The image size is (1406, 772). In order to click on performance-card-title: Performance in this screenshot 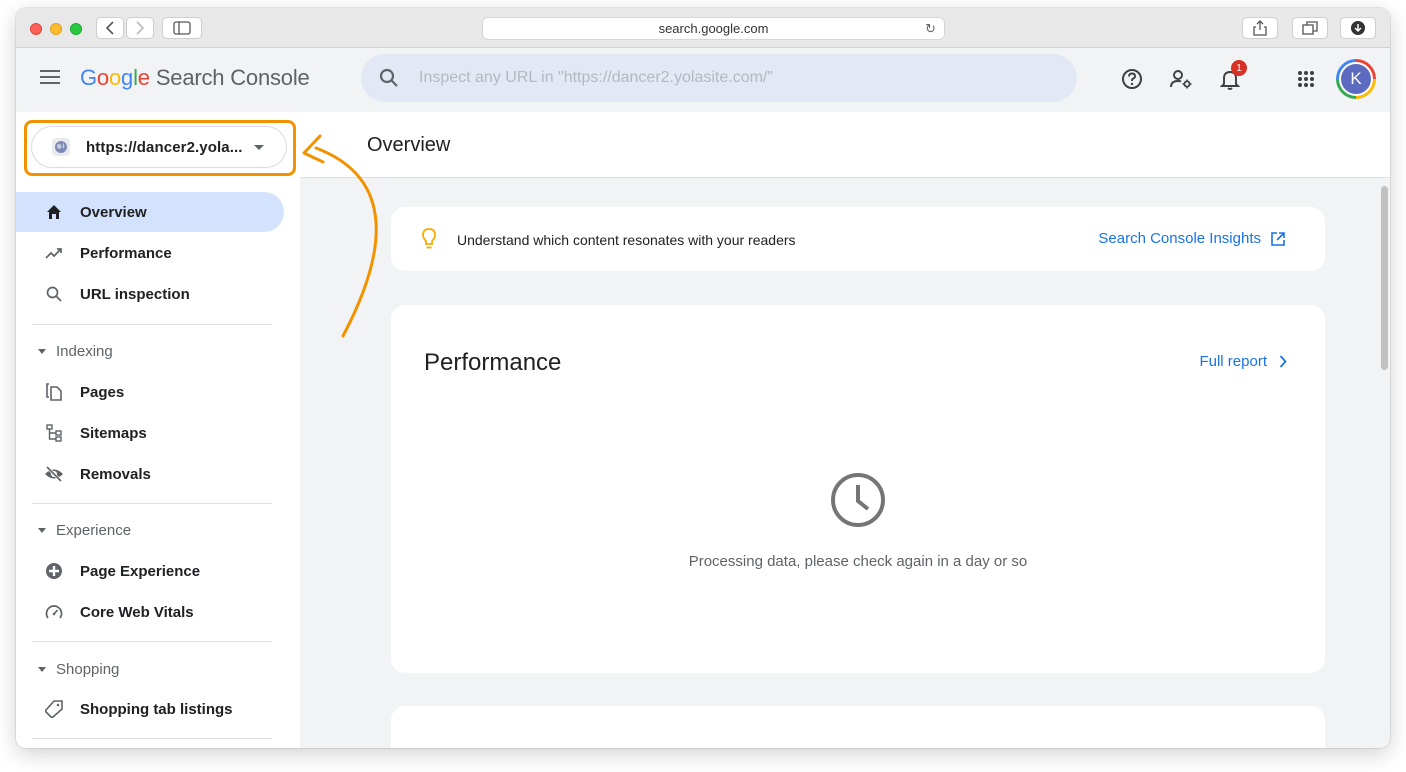, I will do `click(493, 362)`.